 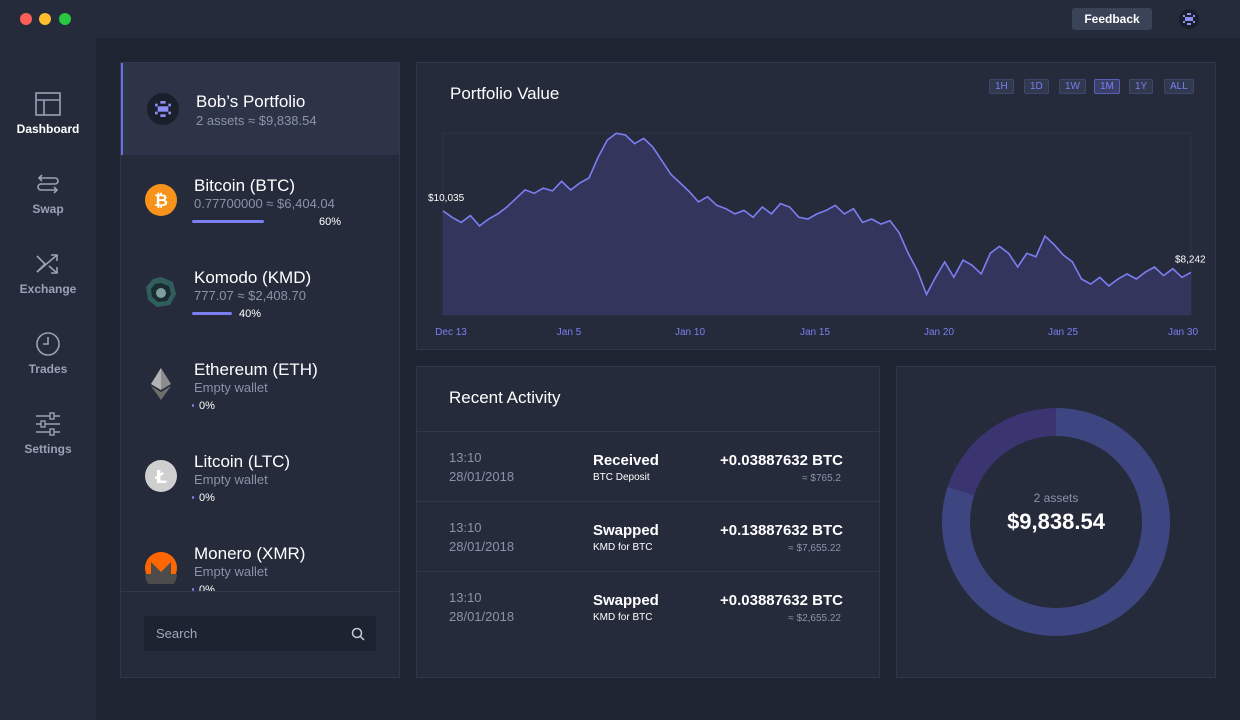 What do you see at coordinates (45, 19) in the screenshot?
I see `minimize-window-button` at bounding box center [45, 19].